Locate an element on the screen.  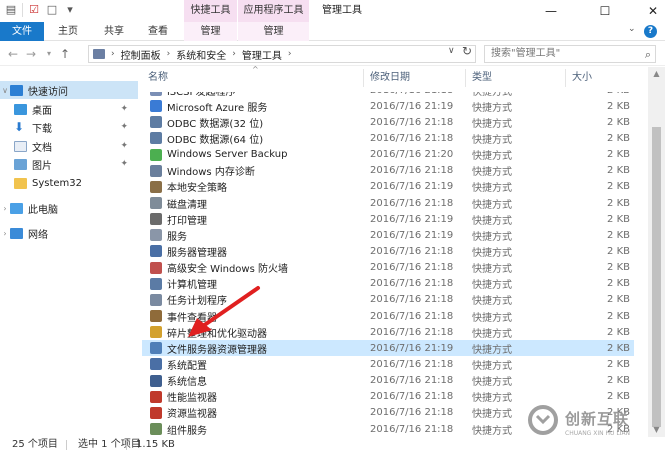
expand-ribbon-icon: ⌄ is located at coordinates (632, 29).